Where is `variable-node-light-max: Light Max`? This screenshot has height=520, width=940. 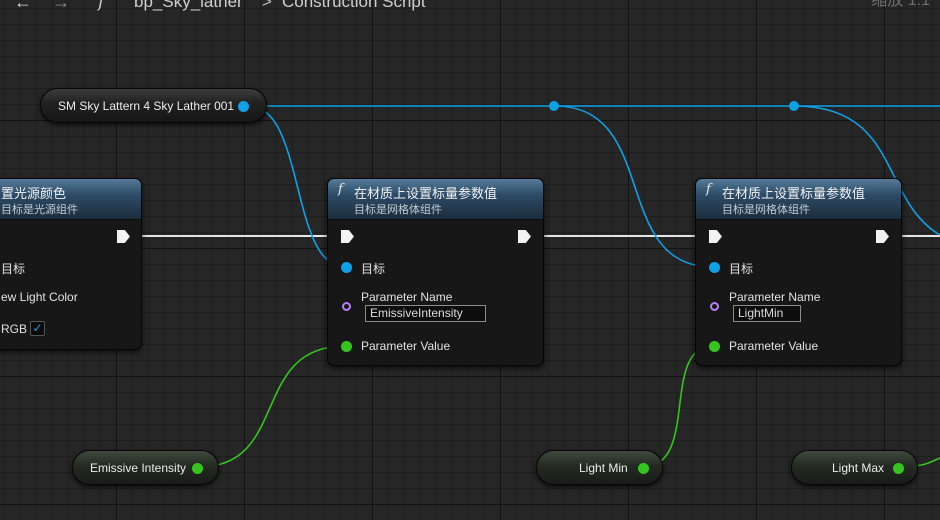
variable-node-light-max: Light Max is located at coordinates (854, 467).